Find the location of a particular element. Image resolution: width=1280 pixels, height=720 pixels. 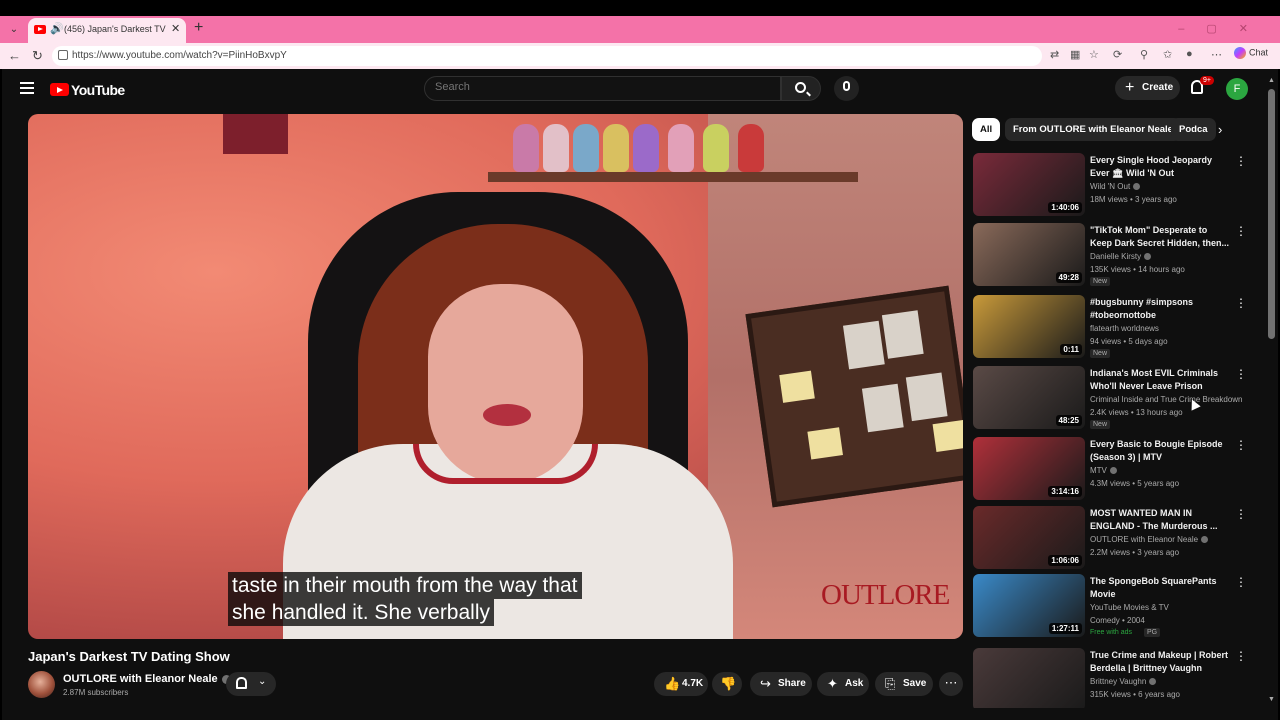

recommendation-channel: Brittney Vaughn is located at coordinates (1123, 681).